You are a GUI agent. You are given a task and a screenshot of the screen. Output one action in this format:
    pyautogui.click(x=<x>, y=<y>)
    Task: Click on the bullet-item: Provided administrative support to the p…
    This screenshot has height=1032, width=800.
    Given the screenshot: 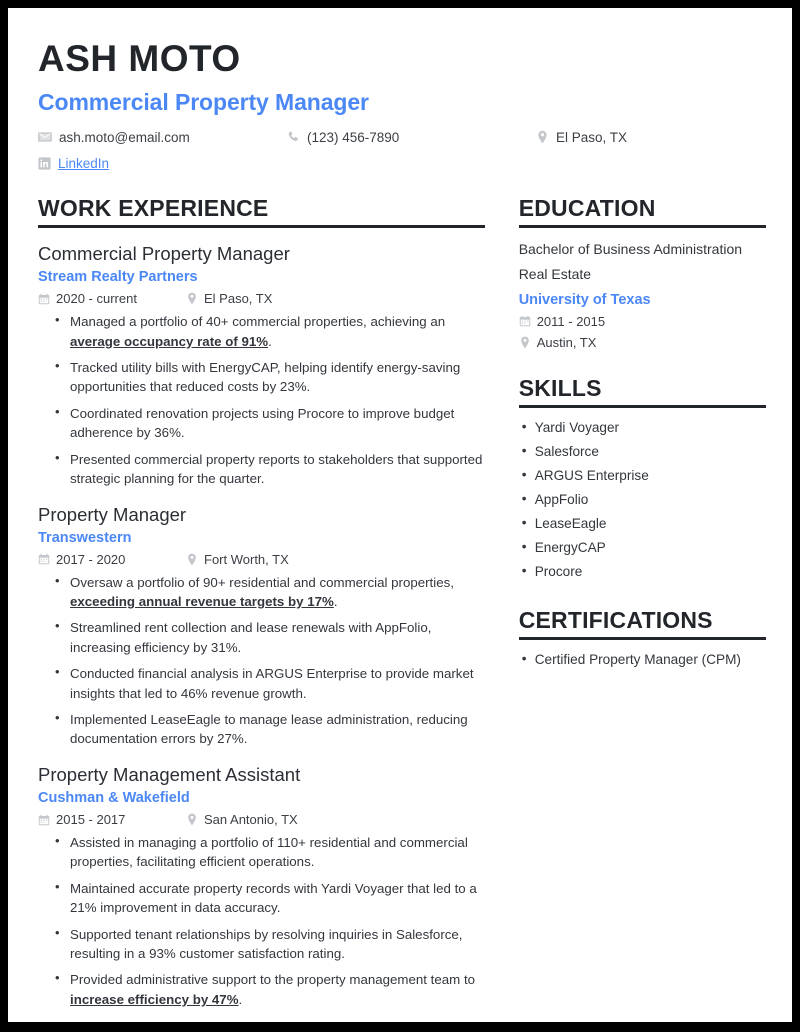 What is the action you would take?
    pyautogui.click(x=270, y=989)
    